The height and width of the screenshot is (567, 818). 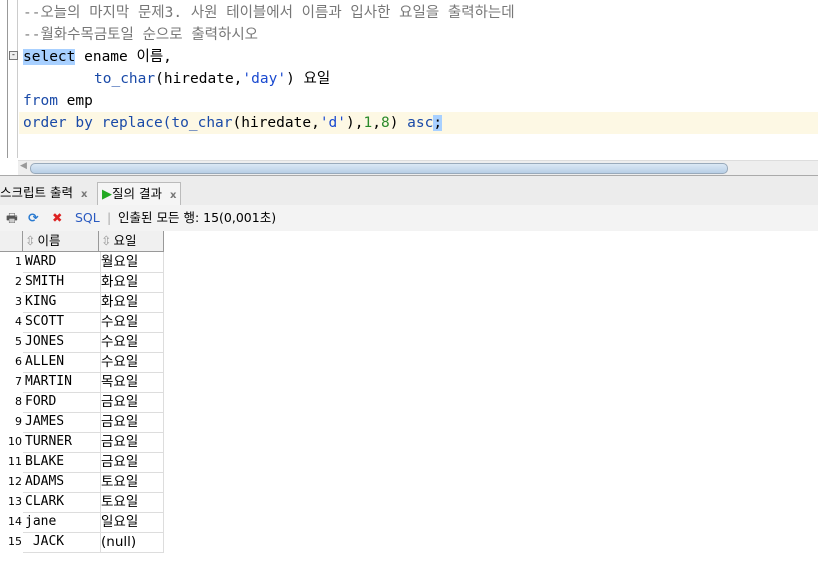 I want to click on number: 8, so click(x=385, y=123).